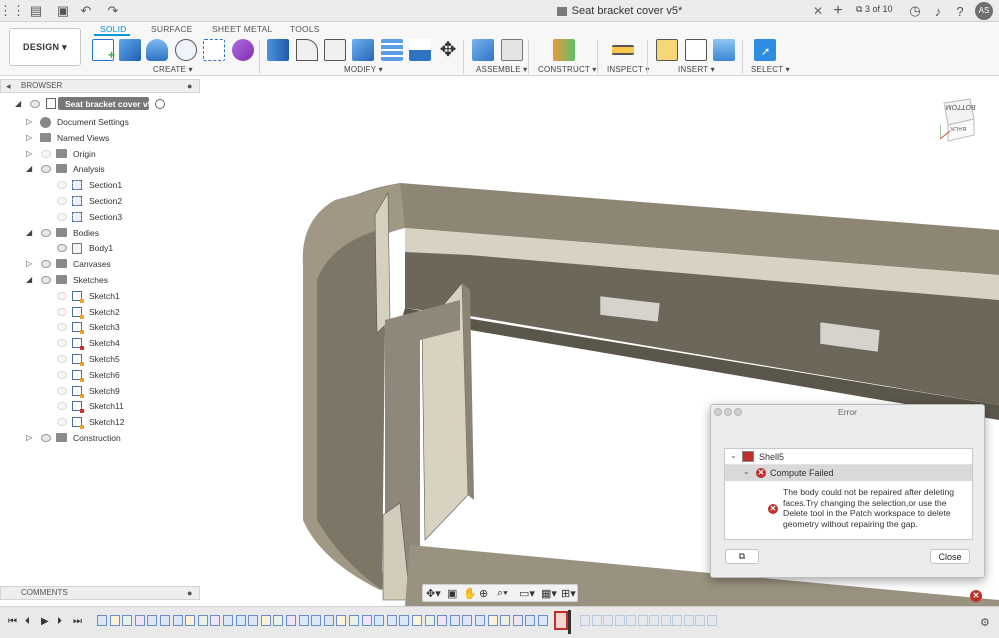 The width and height of the screenshot is (999, 638). What do you see at coordinates (104, 312) in the screenshot?
I see `browser-item-sketch2: Sketch2` at bounding box center [104, 312].